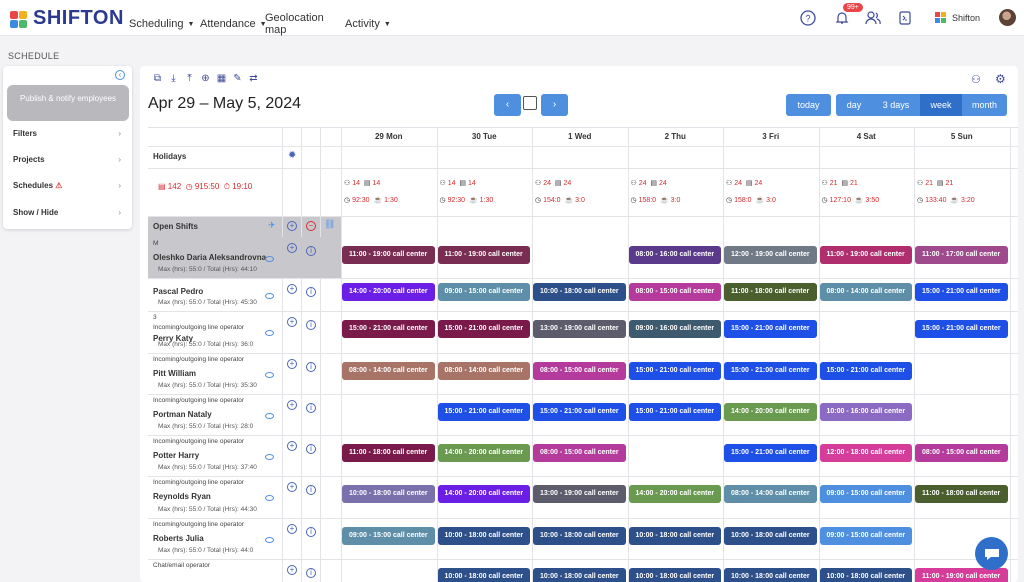 This screenshot has height=582, width=1024. What do you see at coordinates (173, 78) in the screenshot?
I see `download-icon: ⤓` at bounding box center [173, 78].